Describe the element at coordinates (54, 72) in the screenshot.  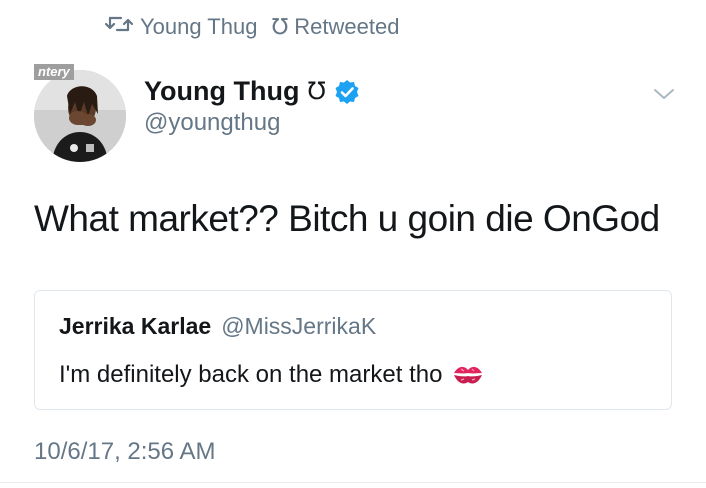
I see `avatar-watermark: ntery` at that location.